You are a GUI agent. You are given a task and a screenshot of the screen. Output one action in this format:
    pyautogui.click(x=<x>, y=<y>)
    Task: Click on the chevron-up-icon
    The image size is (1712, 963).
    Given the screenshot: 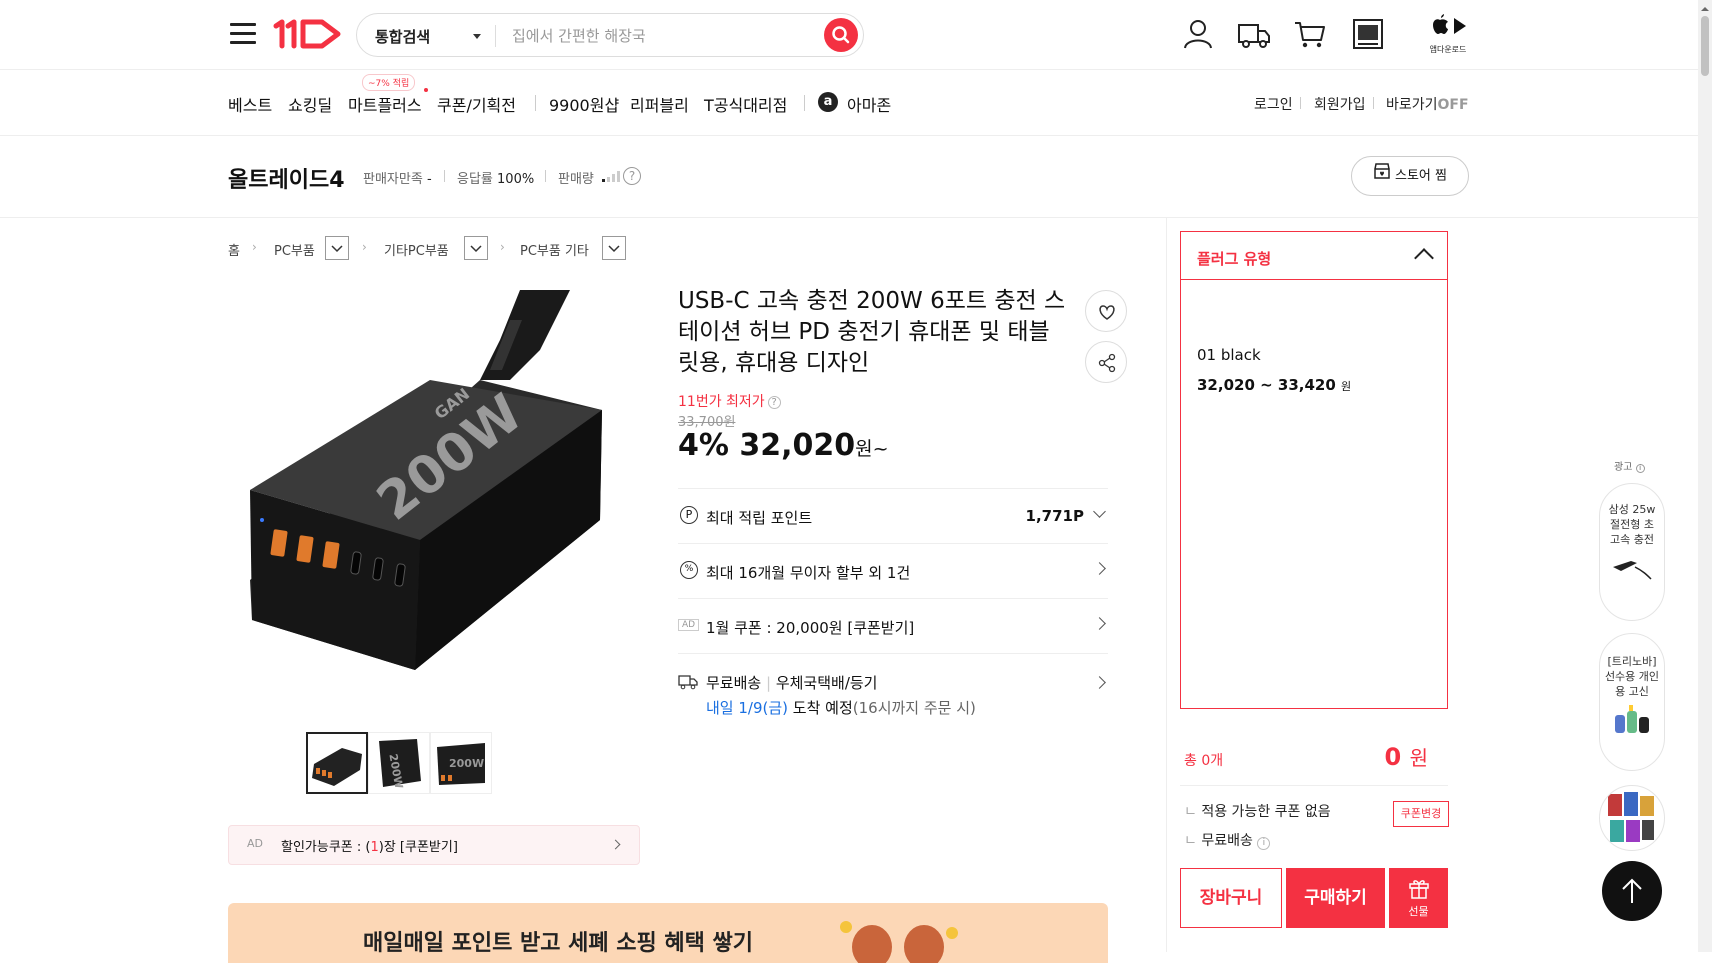 What is the action you would take?
    pyautogui.click(x=1424, y=258)
    